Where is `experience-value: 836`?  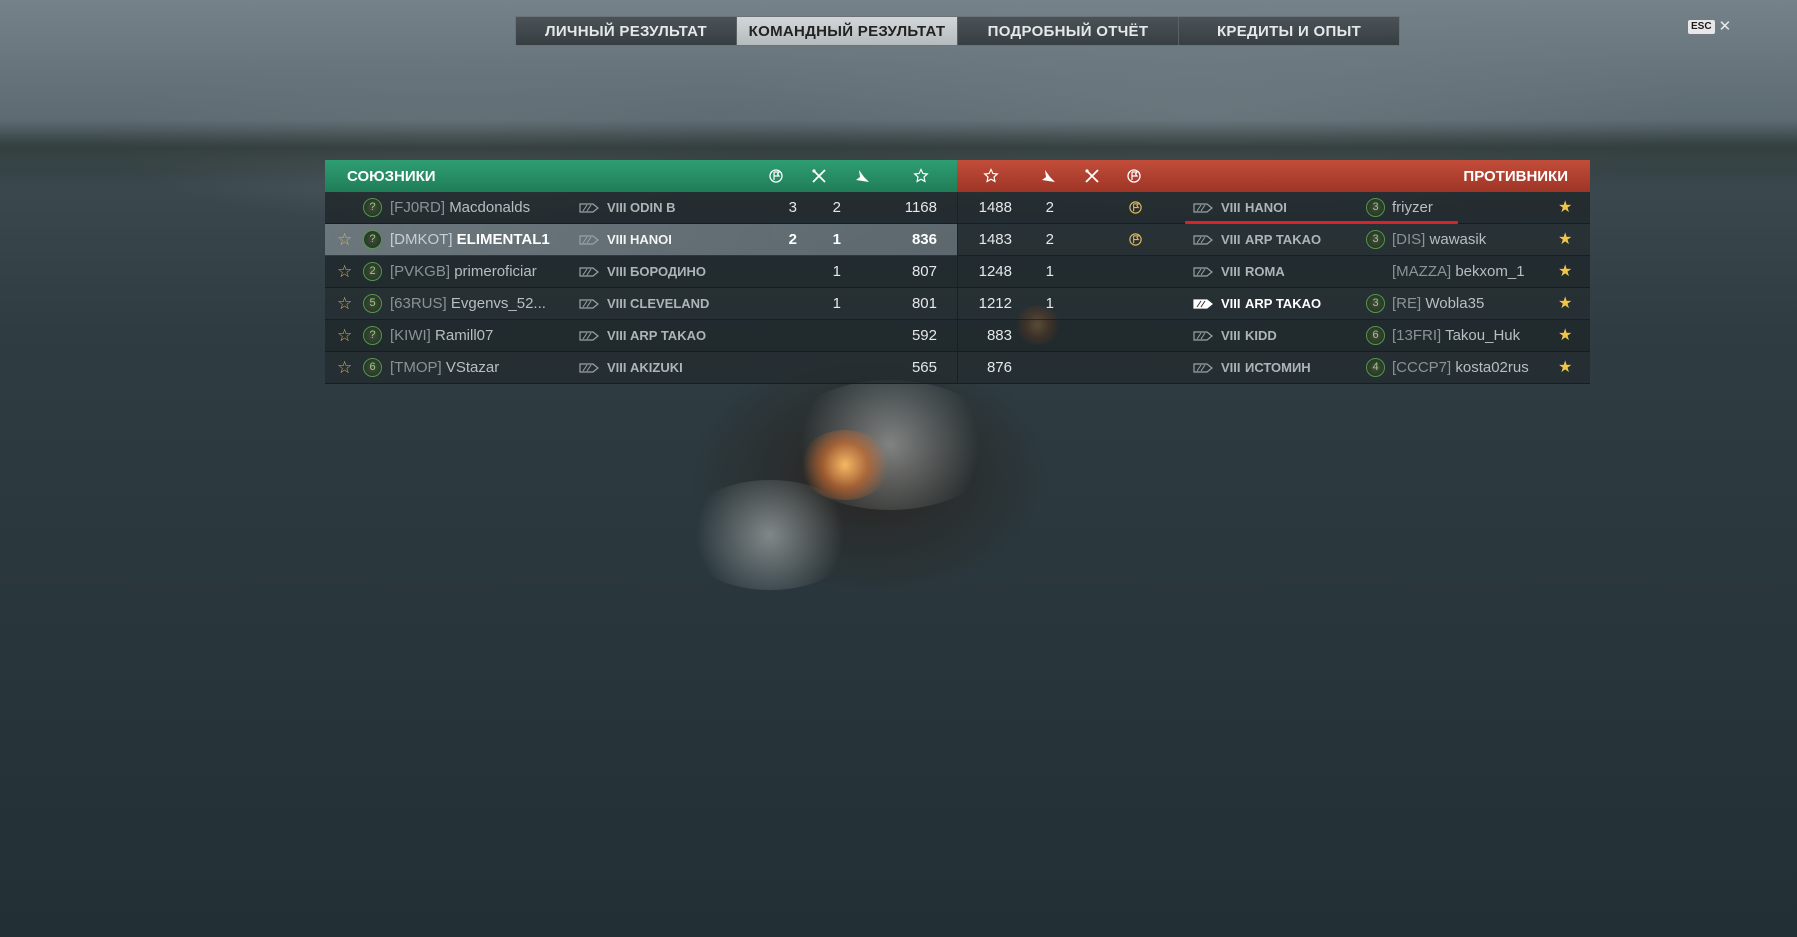
experience-value: 836 is located at coordinates (924, 239).